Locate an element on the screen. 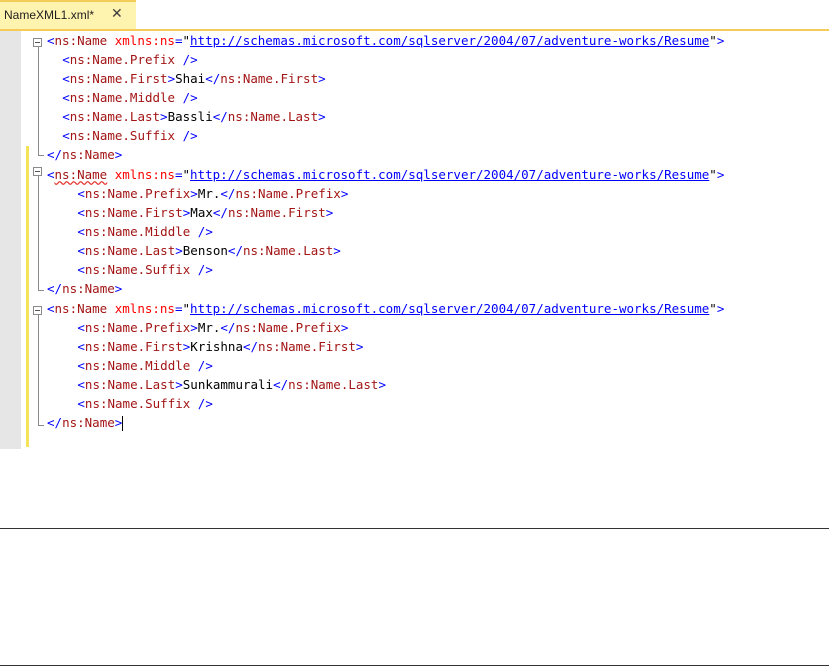 Image resolution: width=829 pixels, height=668 pixels. code-line: <ns:Name.Last>Bassli</ns:Name.Last> is located at coordinates (193, 116).